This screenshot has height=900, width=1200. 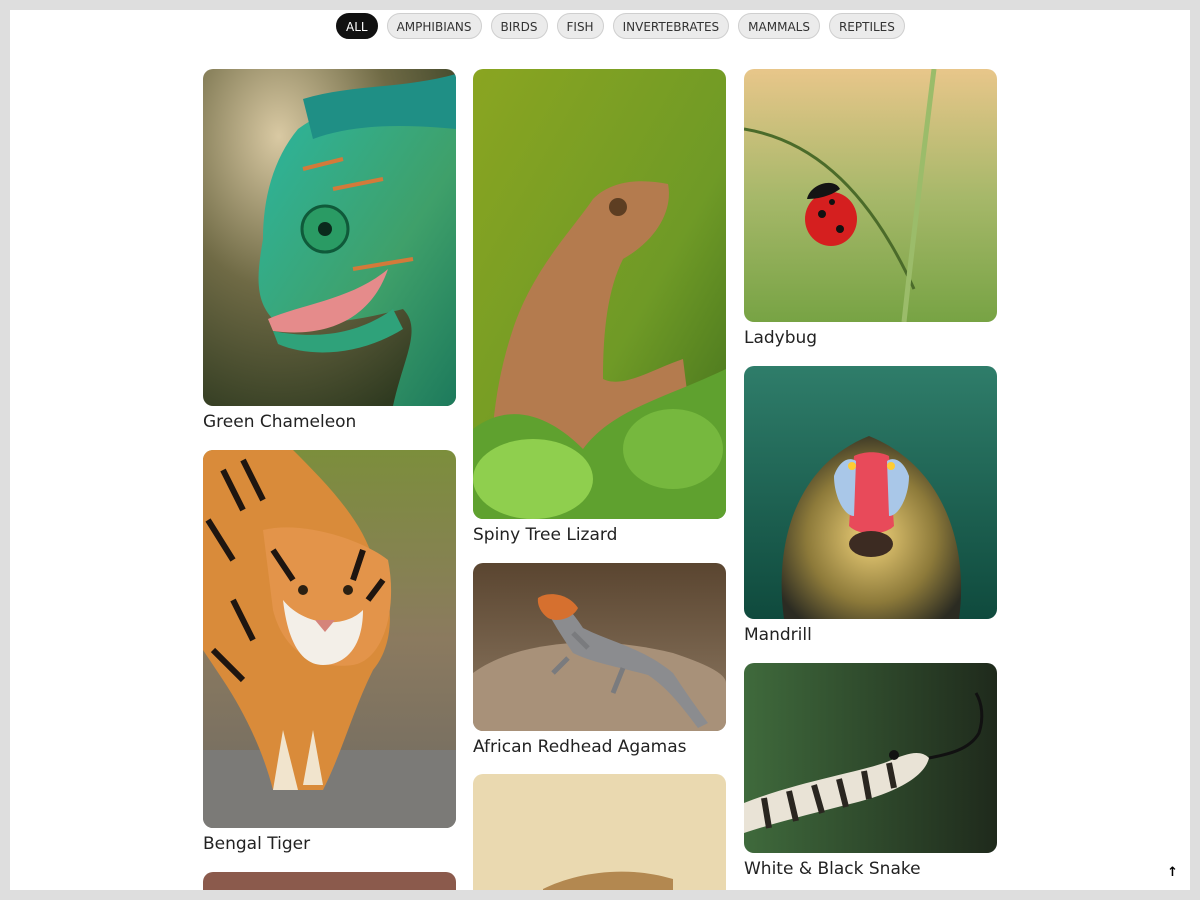 I want to click on filter-birds: BIRDS, so click(x=519, y=26).